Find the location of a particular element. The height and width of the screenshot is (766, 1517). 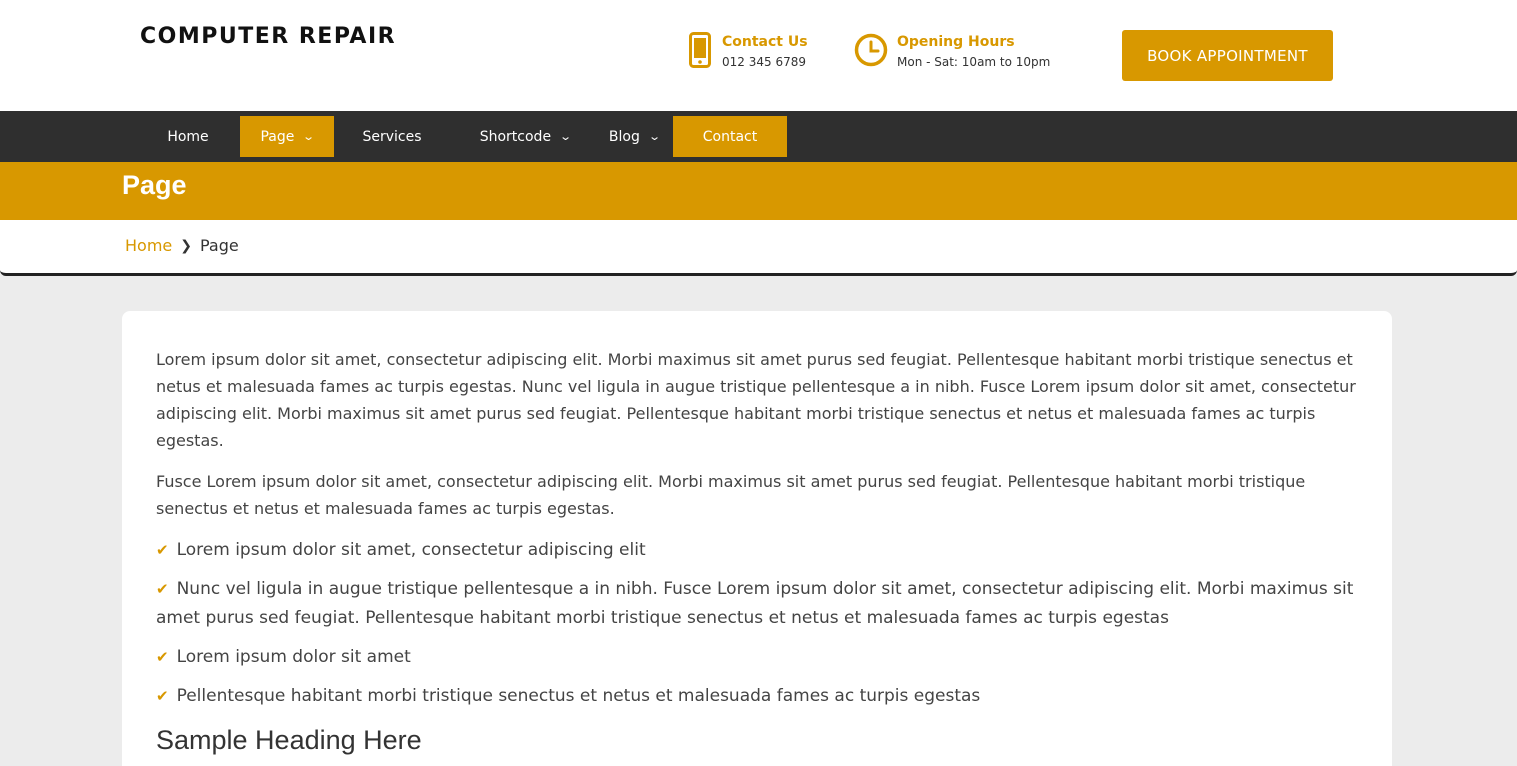

nav-item-blog: Blog ⌄ is located at coordinates (634, 136).